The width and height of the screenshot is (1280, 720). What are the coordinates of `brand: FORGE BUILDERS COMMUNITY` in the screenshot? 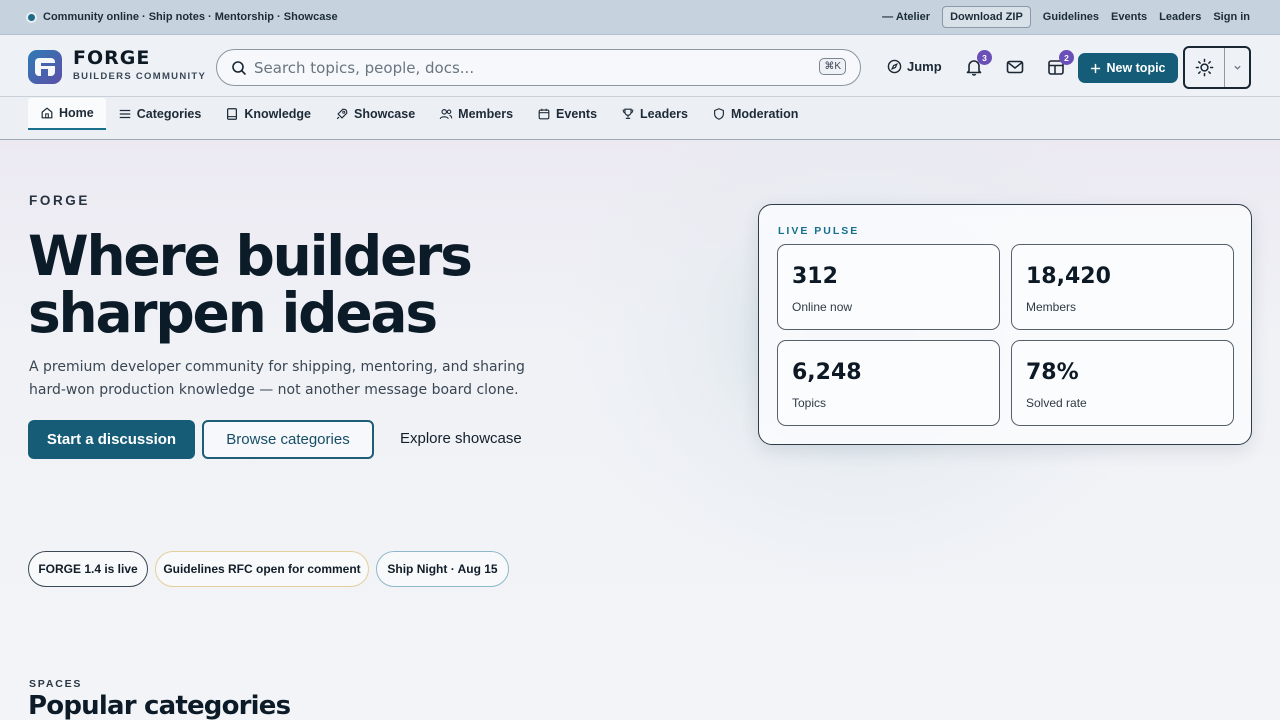 It's located at (139, 65).